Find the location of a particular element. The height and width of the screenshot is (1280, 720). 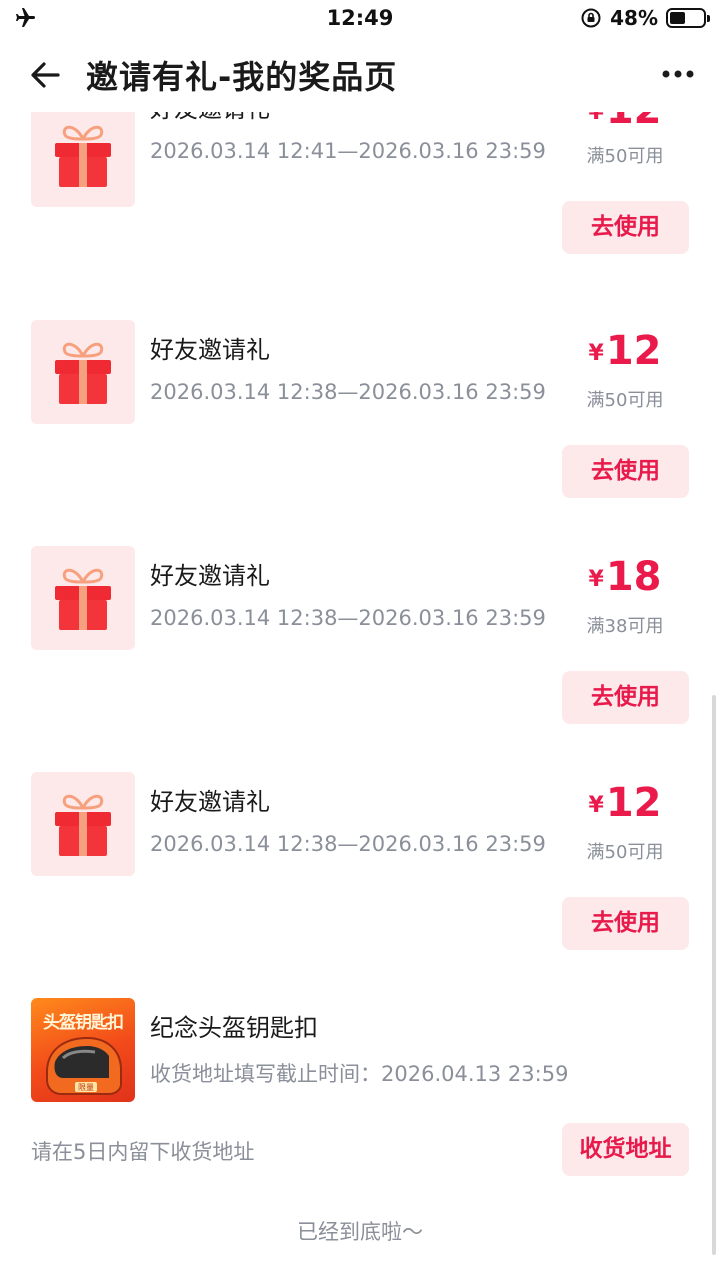

rotation-lock-icon is located at coordinates (591, 18).